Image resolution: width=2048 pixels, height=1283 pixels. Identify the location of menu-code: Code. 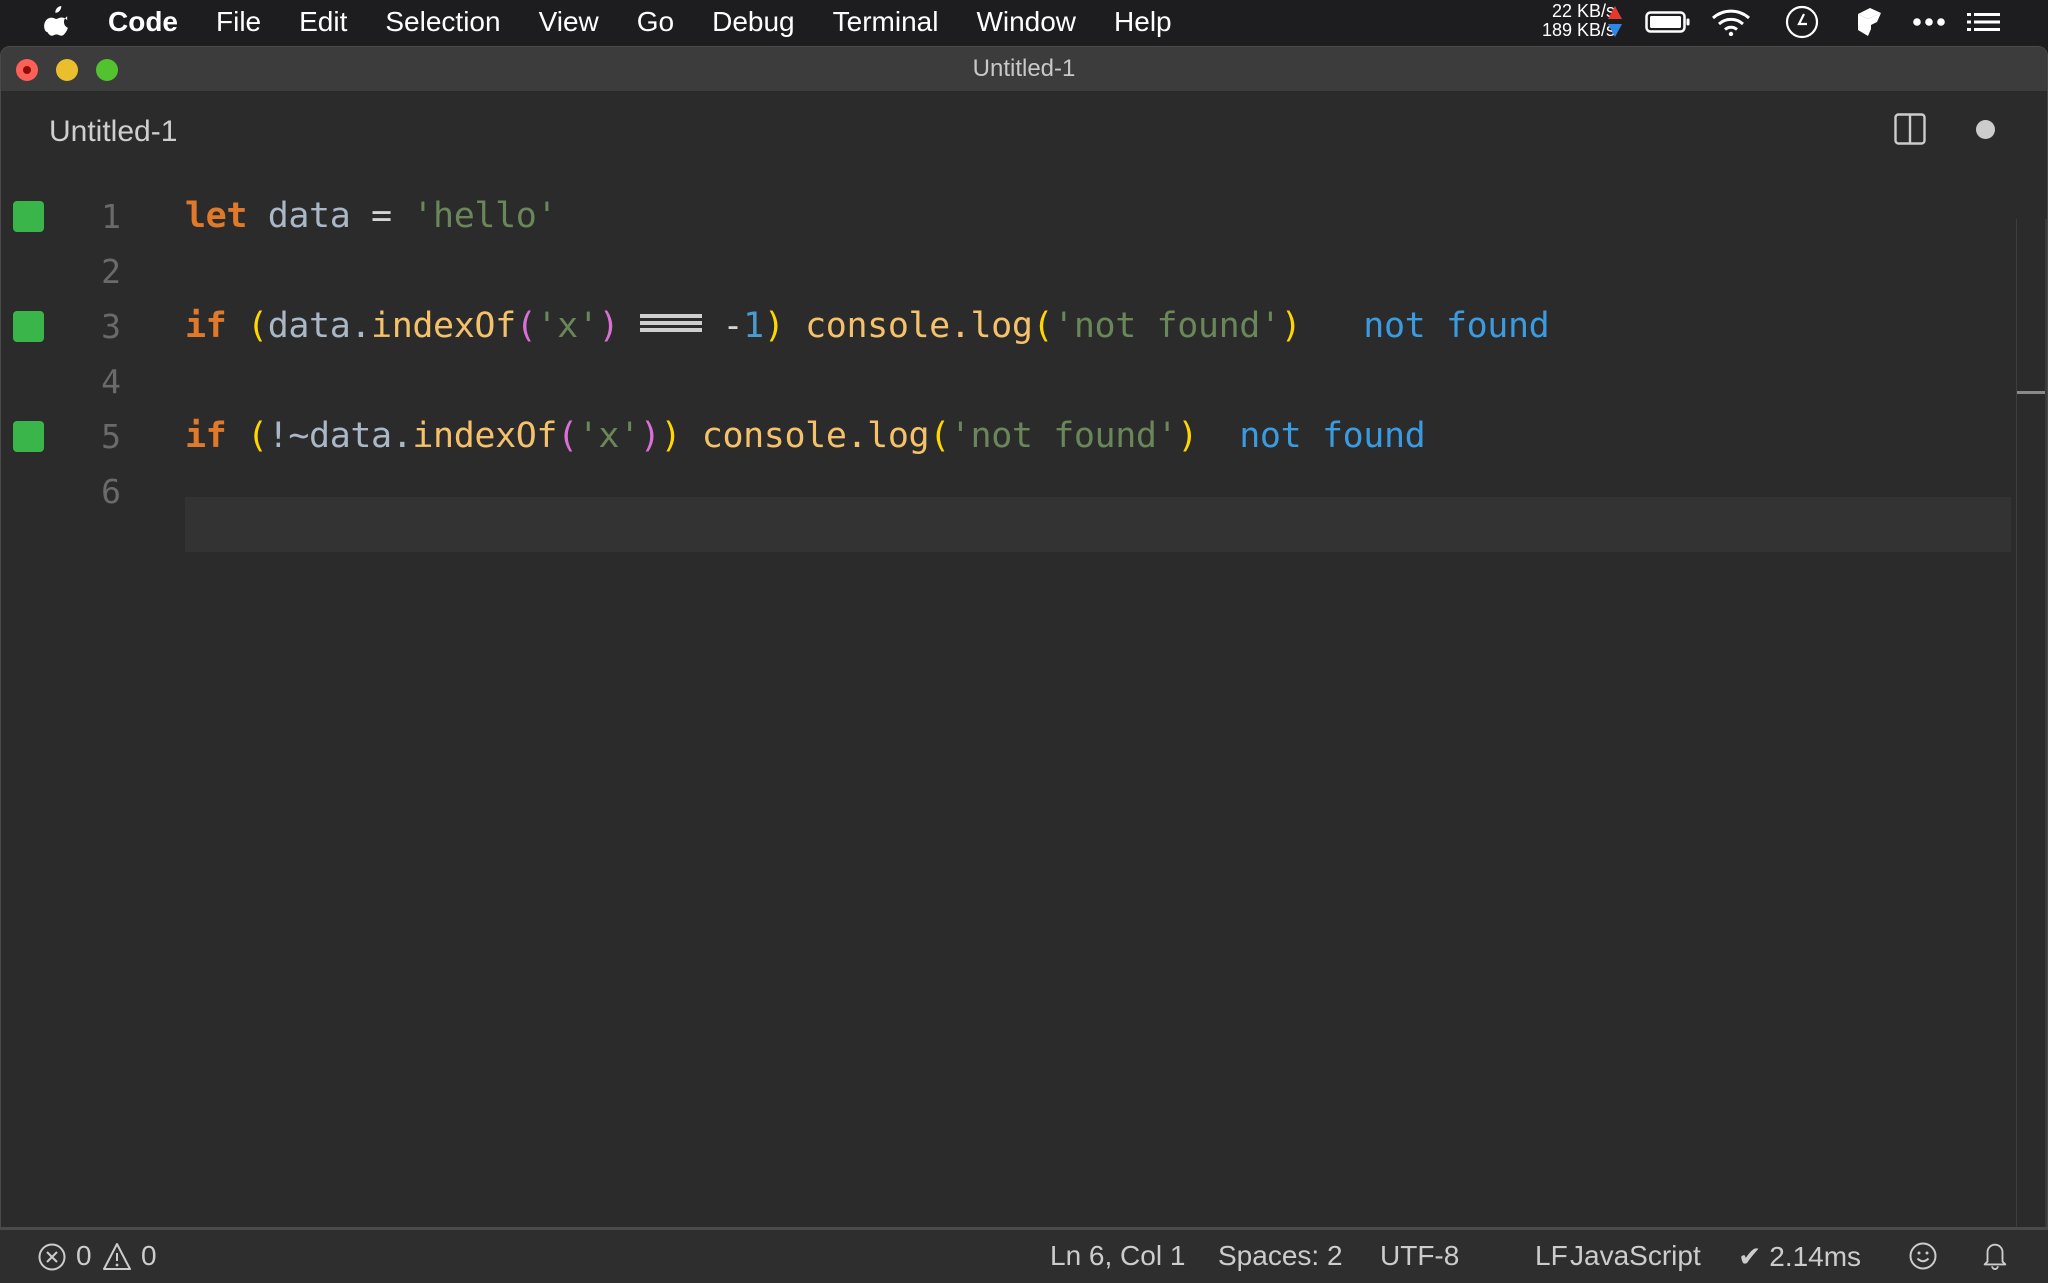
(143, 22).